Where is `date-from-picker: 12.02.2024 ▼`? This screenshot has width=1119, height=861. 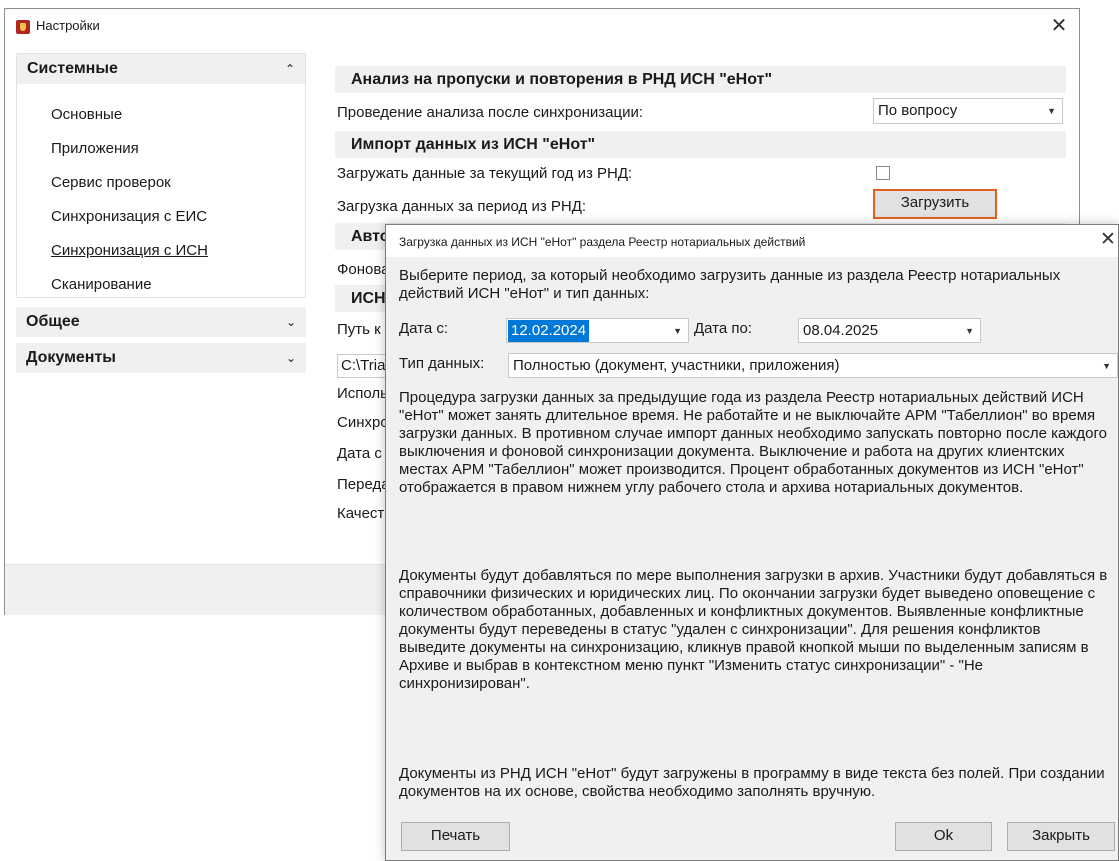
date-from-picker: 12.02.2024 ▼ is located at coordinates (597, 330).